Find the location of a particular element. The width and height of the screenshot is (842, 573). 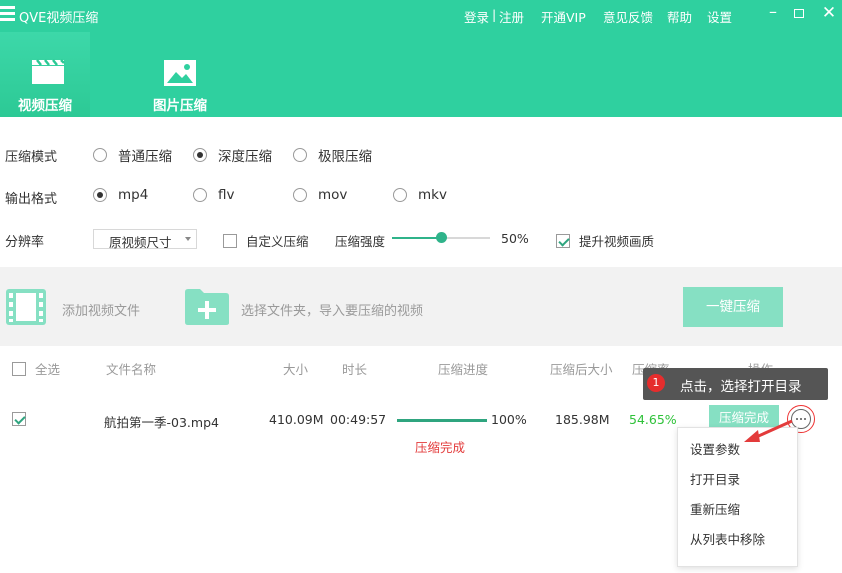

radio-mode-extreme: 极限压缩 is located at coordinates (332, 155).